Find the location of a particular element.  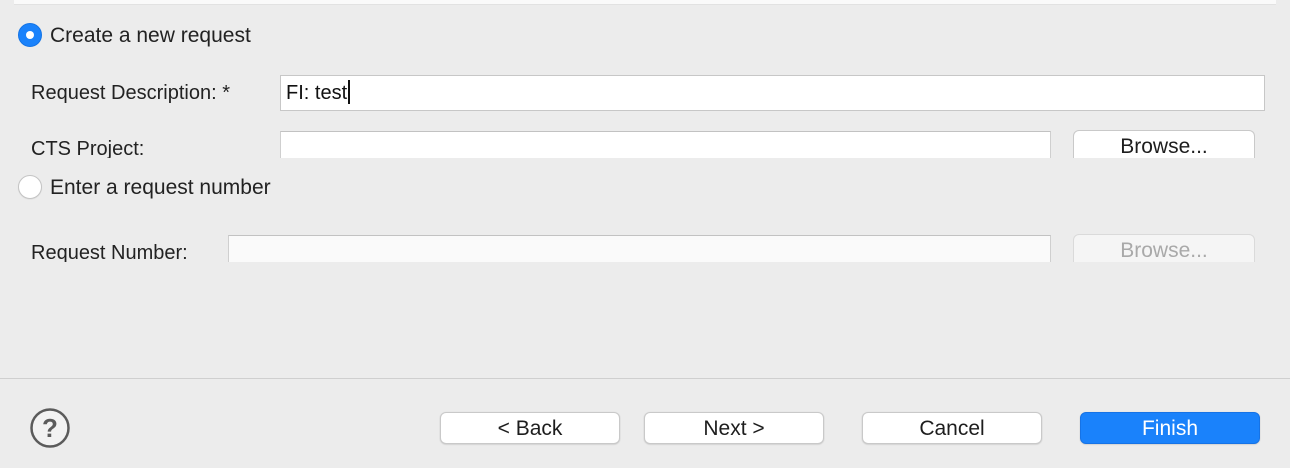

finish-button: Finish is located at coordinates (1170, 428).